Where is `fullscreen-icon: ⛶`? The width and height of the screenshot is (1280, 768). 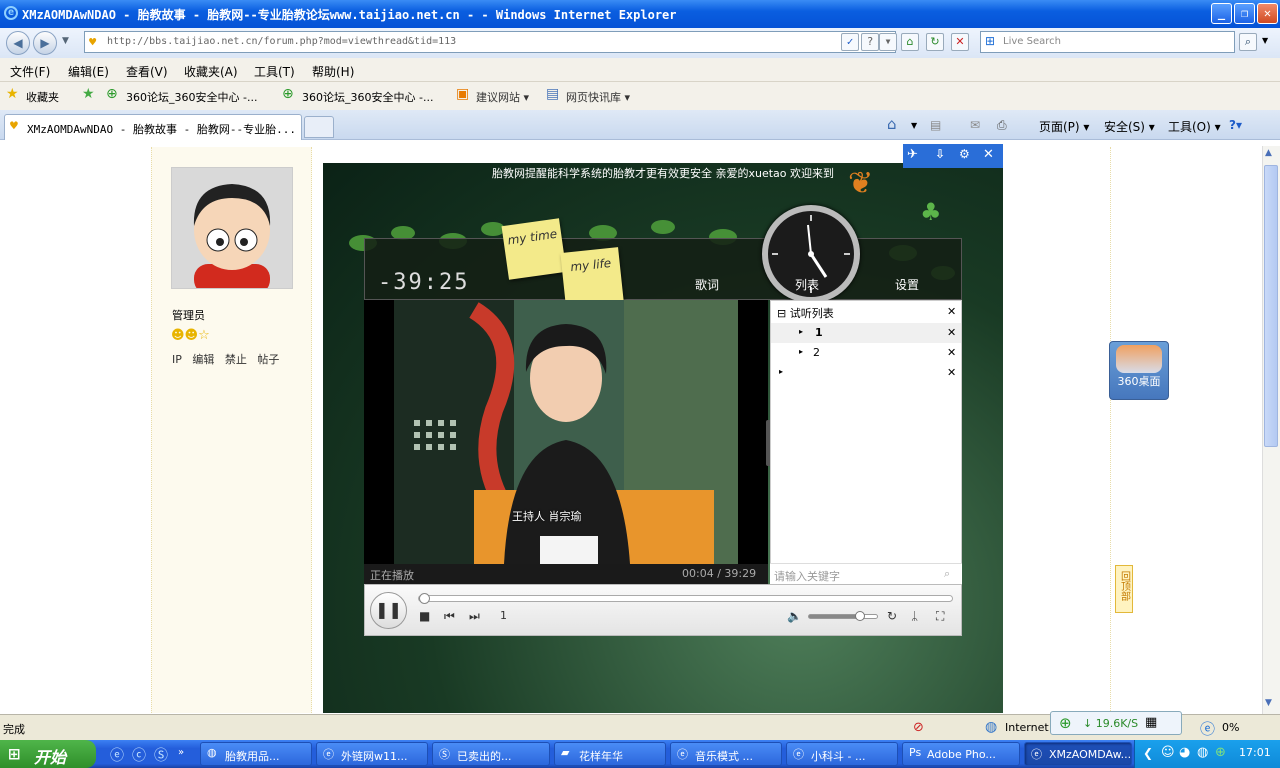
fullscreen-icon: ⛶ is located at coordinates (940, 616).